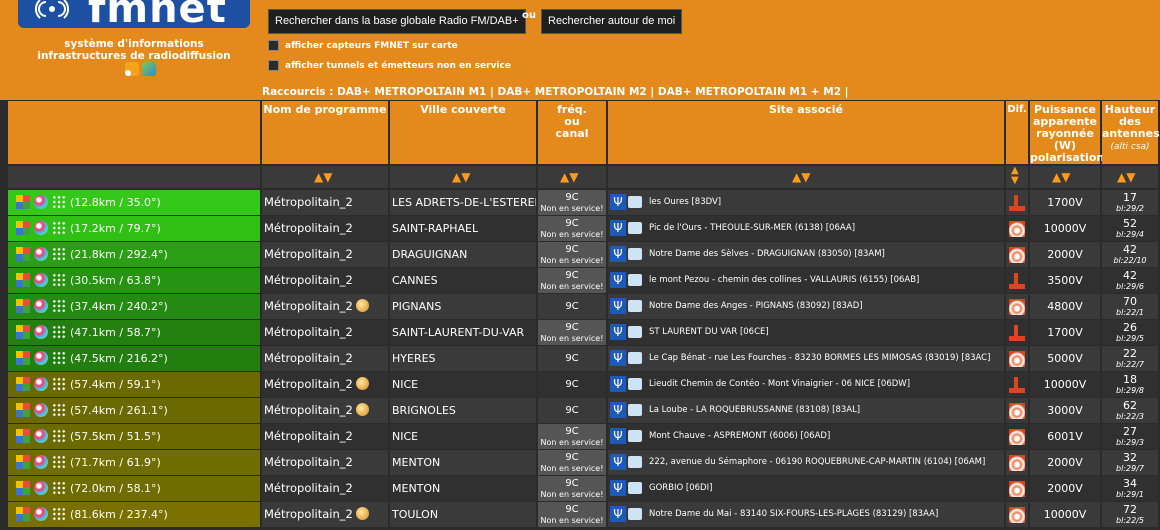 This screenshot has width=1160, height=530. I want to click on tunnels-checkbox, so click(273, 65).